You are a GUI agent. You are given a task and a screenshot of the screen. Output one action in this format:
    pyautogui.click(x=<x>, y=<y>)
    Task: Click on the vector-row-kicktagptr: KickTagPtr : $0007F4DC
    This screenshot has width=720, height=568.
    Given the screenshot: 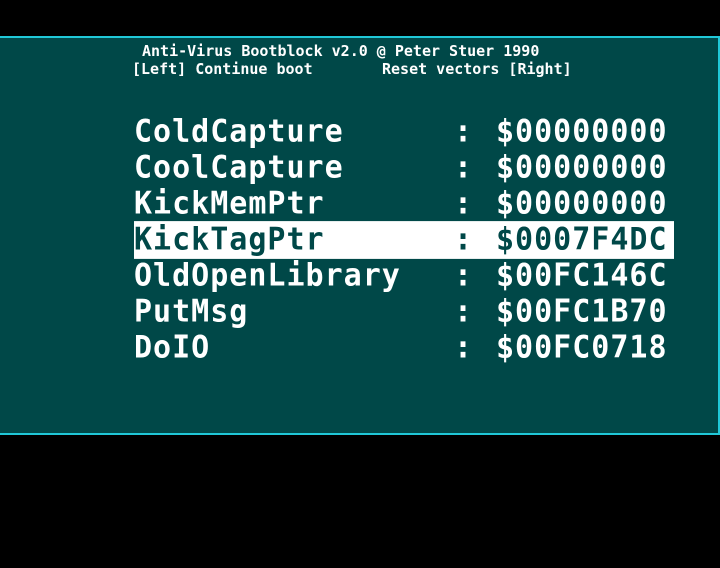 What is the action you would take?
    pyautogui.click(x=404, y=240)
    